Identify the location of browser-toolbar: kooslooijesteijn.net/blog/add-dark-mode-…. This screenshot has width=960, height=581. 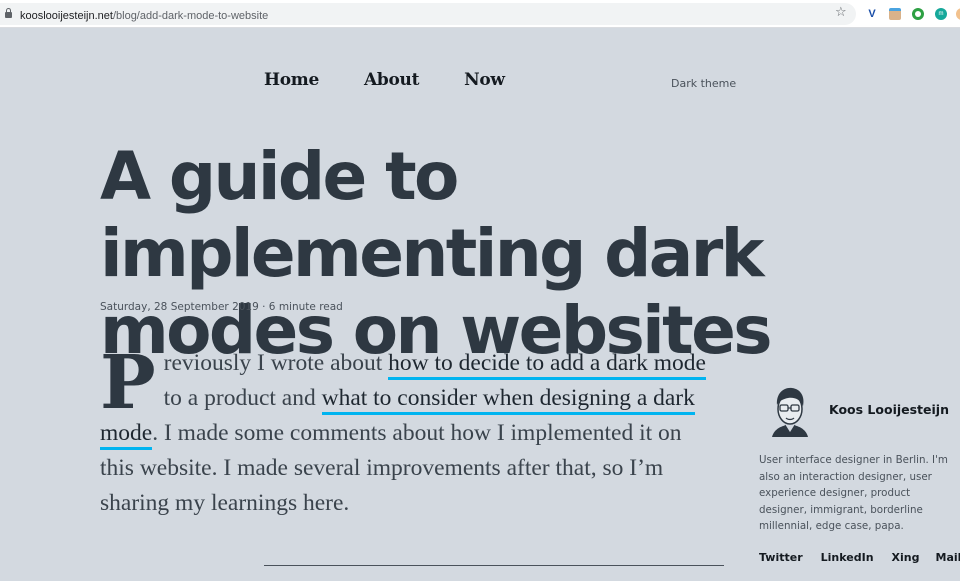
(480, 14).